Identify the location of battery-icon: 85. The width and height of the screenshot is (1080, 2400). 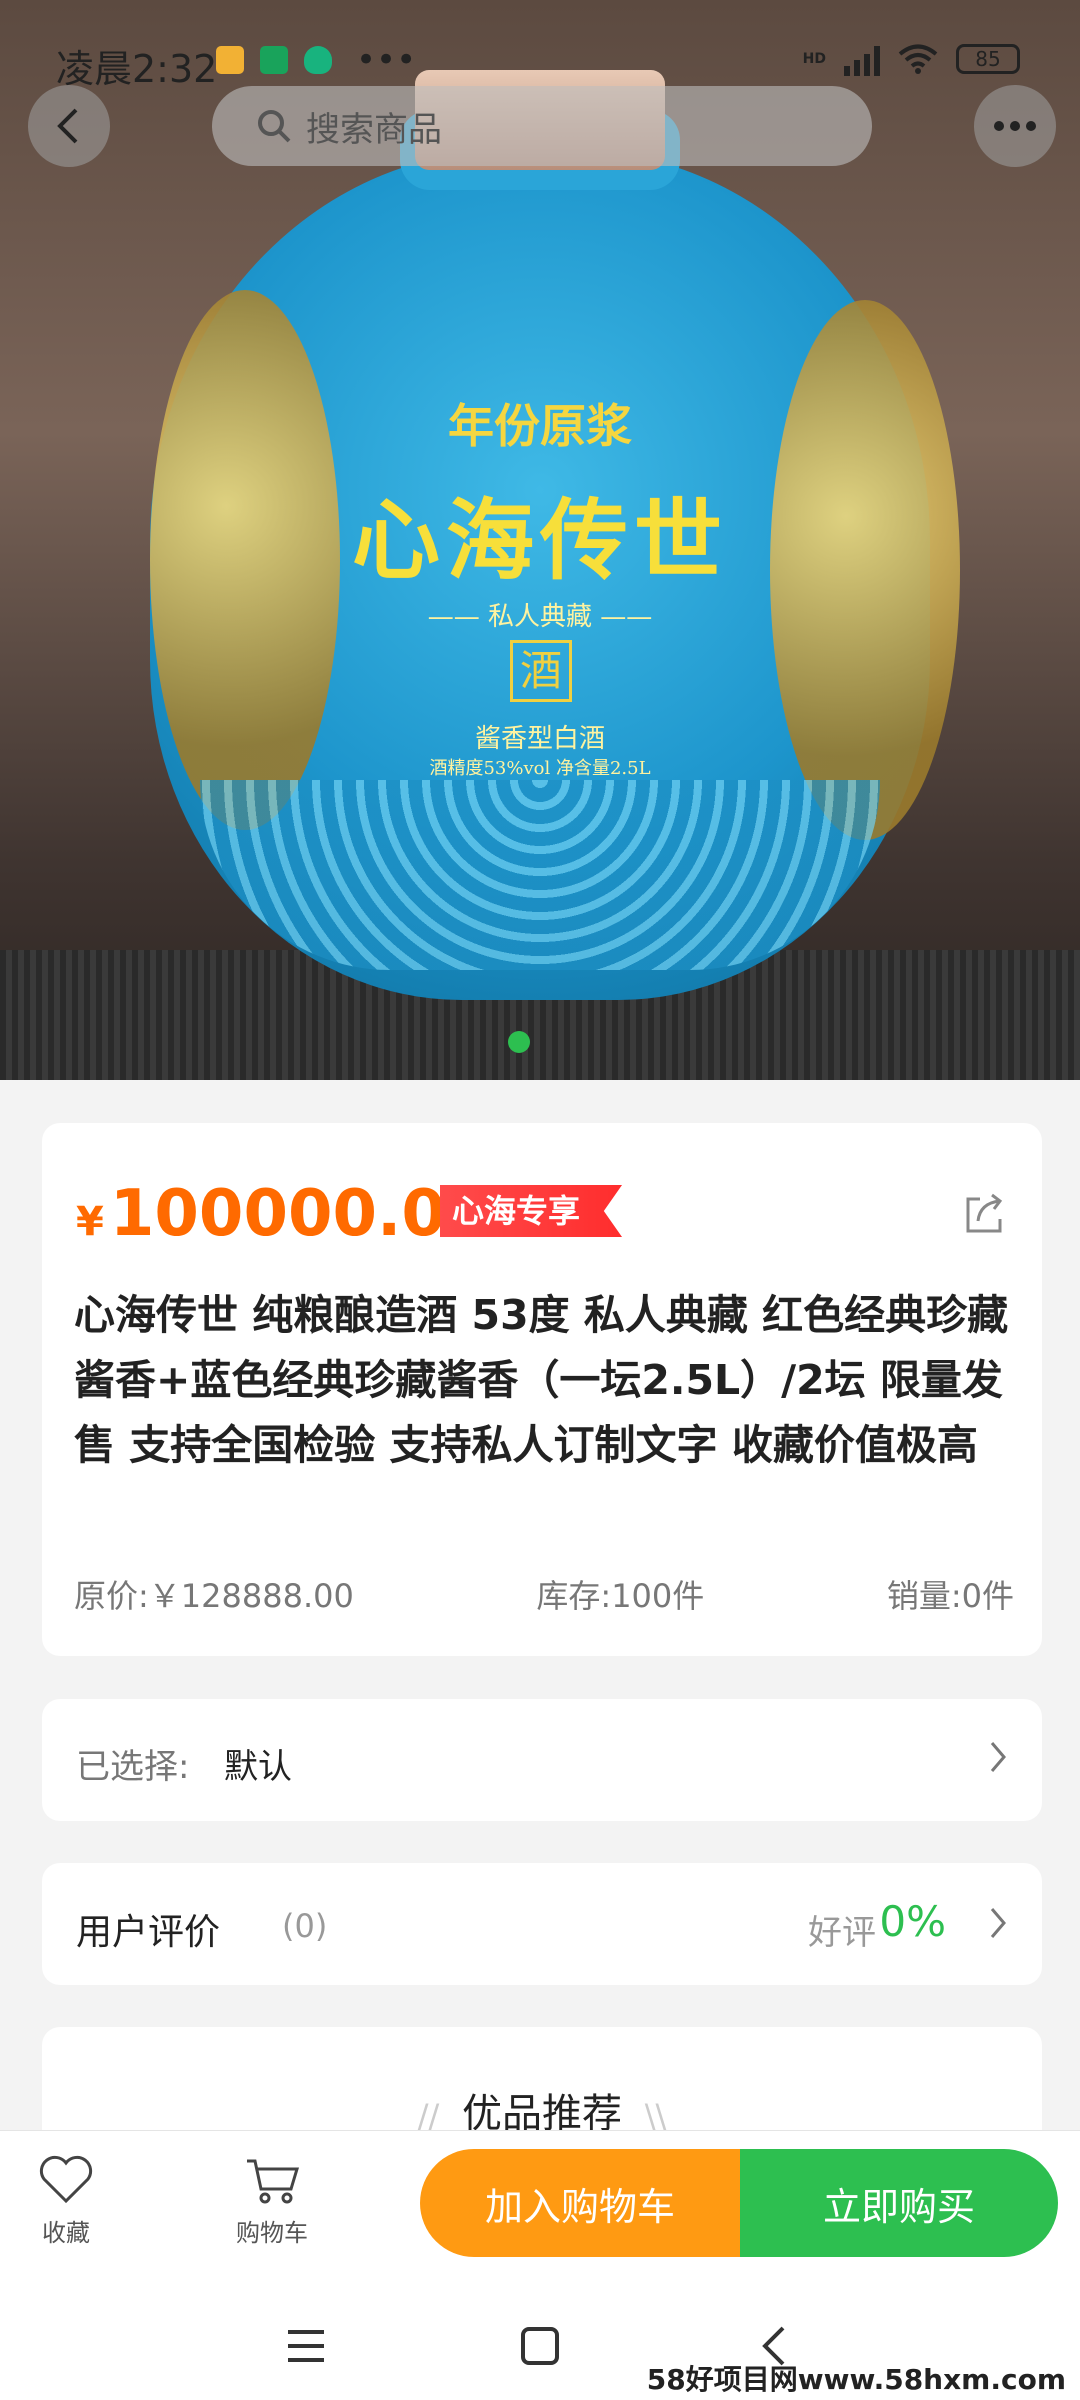
(988, 59).